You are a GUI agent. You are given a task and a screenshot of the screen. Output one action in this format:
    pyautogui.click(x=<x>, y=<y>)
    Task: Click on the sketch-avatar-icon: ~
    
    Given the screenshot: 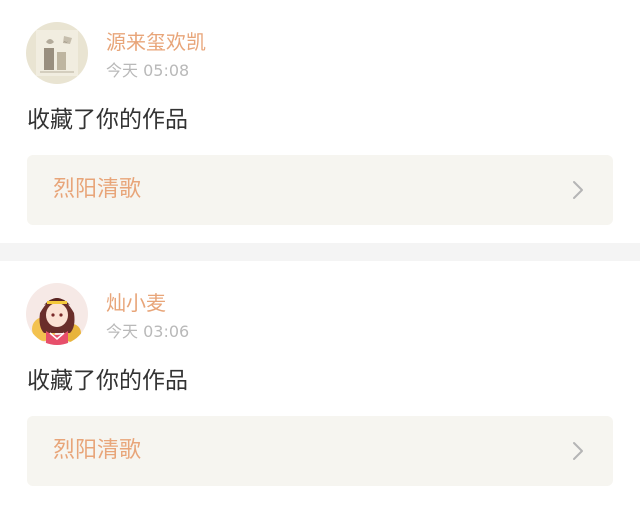 What is the action you would take?
    pyautogui.click(x=57, y=53)
    